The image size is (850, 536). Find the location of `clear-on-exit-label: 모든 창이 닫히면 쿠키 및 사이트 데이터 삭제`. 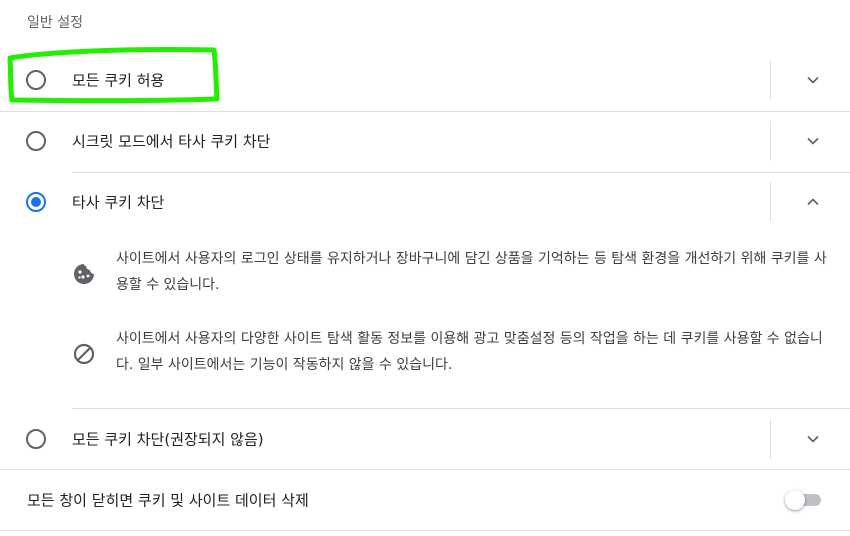

clear-on-exit-label: 모든 창이 닫히면 쿠키 및 사이트 데이터 삭제 is located at coordinates (168, 500).